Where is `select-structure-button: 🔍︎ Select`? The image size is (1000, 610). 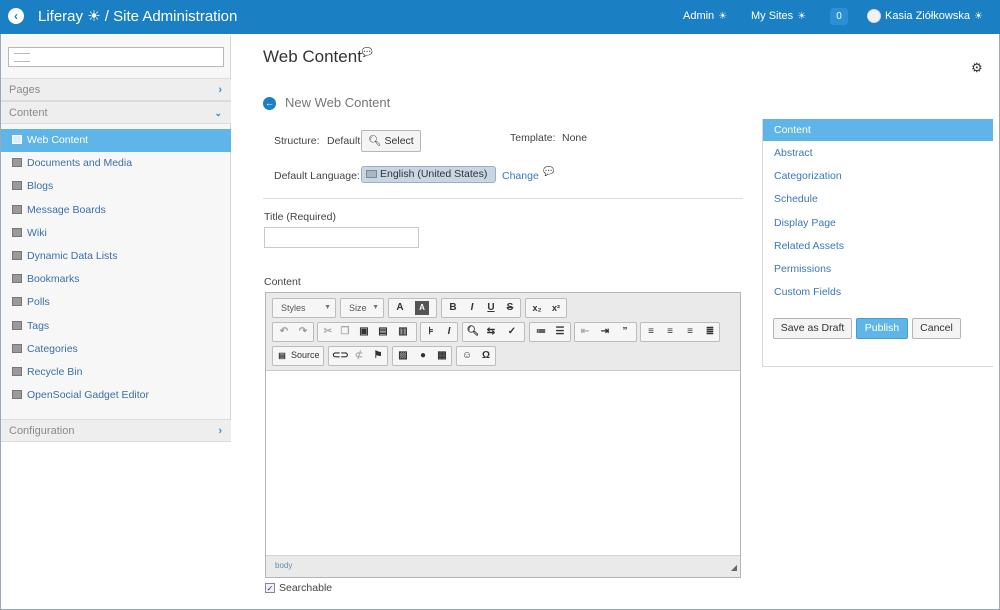
select-structure-button: 🔍︎ Select is located at coordinates (391, 141).